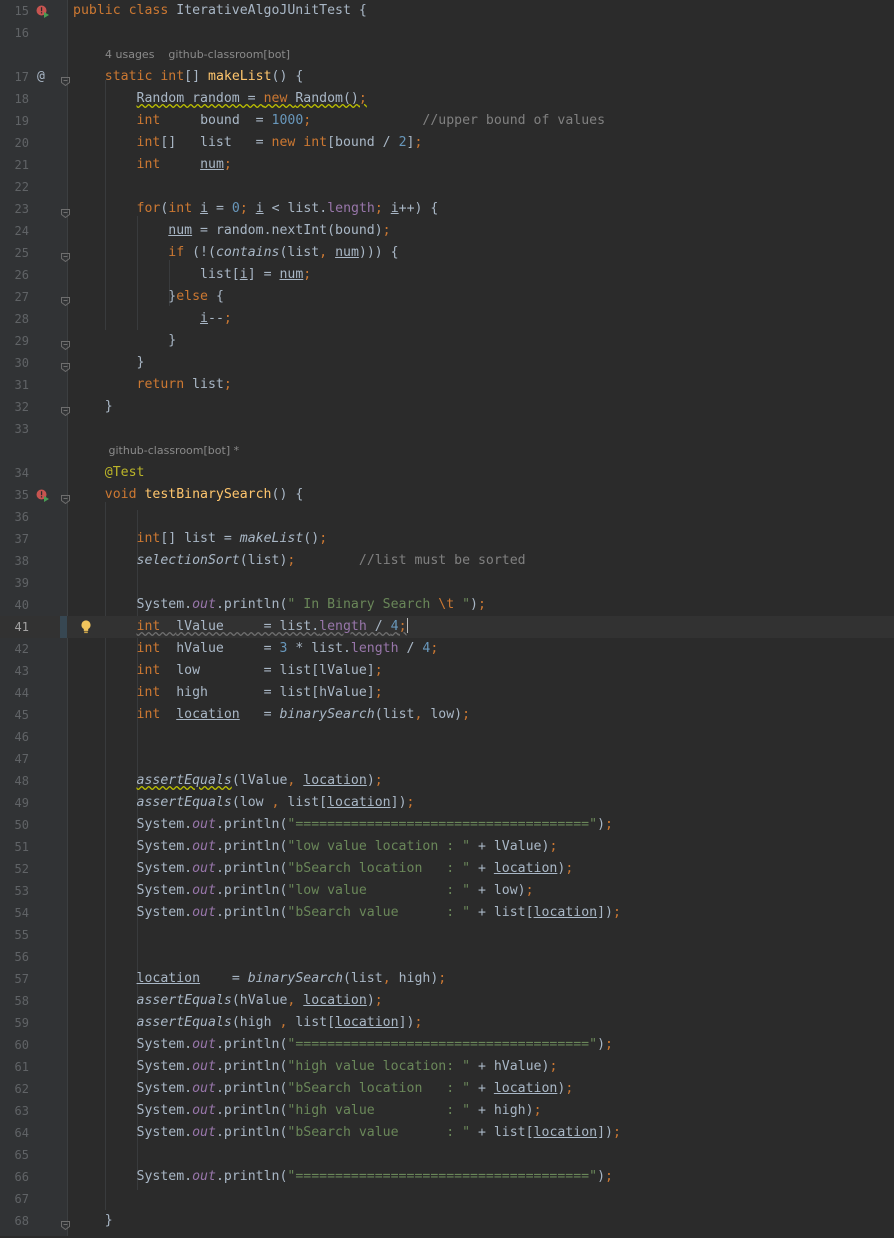 Image resolution: width=894 pixels, height=1238 pixels. Describe the element at coordinates (256, 209) in the screenshot. I see `code-text: for(int i = 0; i < list.length; i++) {` at that location.